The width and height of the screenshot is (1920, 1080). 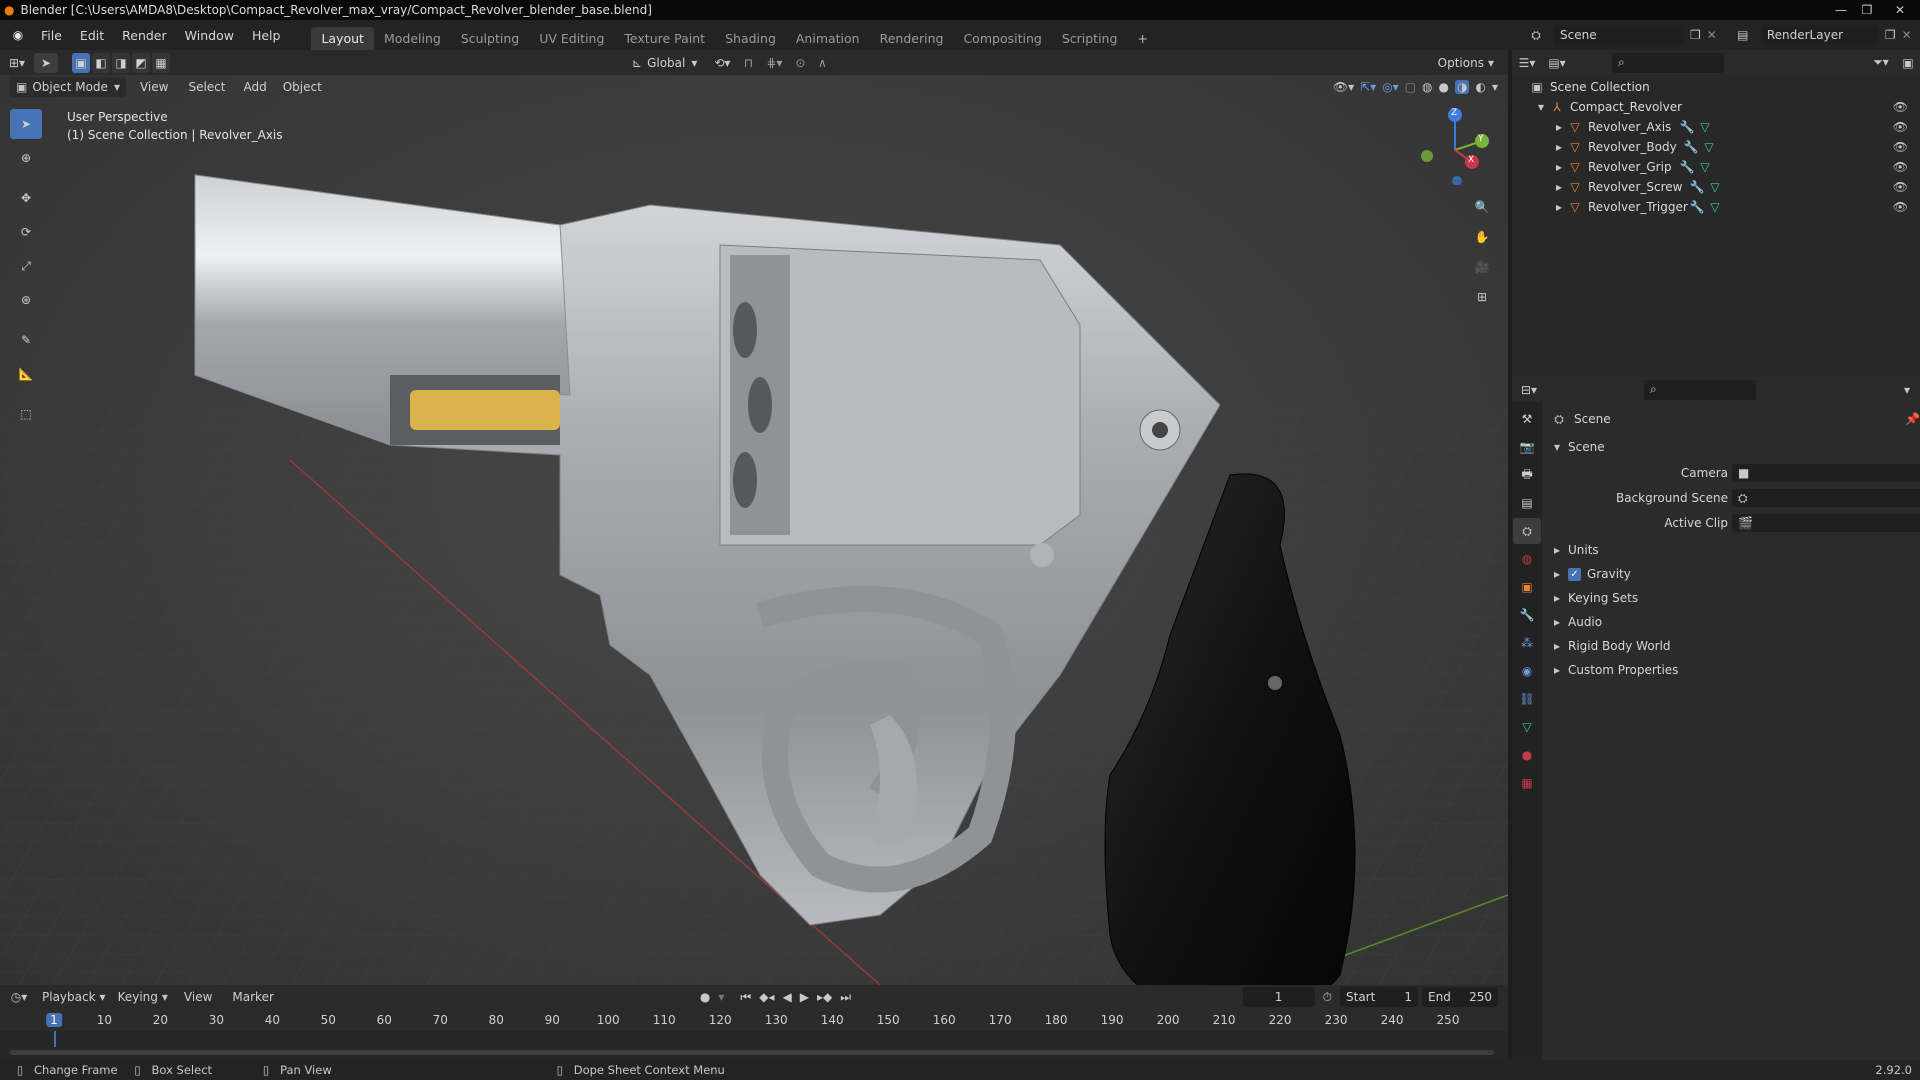 I want to click on viewport-menu-view: View, so click(x=154, y=87).